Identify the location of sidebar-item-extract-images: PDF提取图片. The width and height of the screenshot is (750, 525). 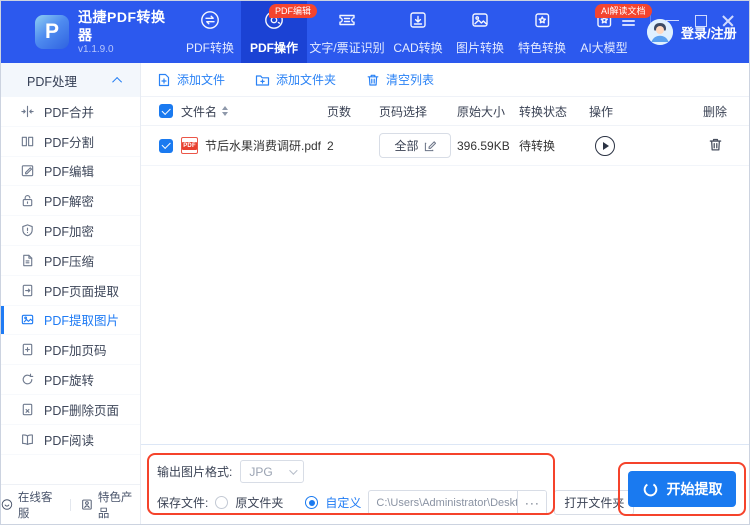
(70, 321).